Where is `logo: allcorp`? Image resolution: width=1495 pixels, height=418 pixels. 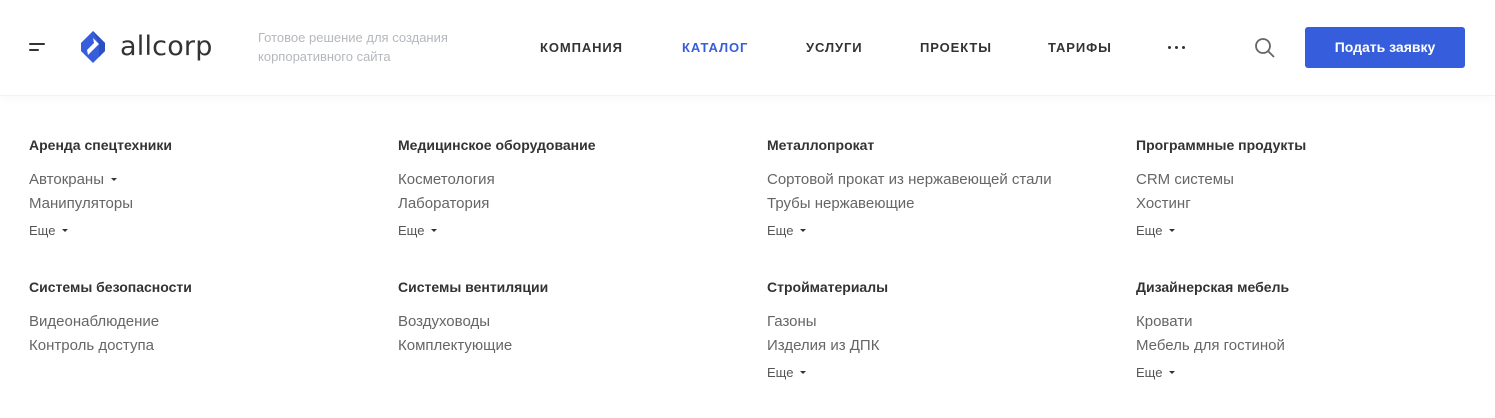
logo: allcorp is located at coordinates (144, 47).